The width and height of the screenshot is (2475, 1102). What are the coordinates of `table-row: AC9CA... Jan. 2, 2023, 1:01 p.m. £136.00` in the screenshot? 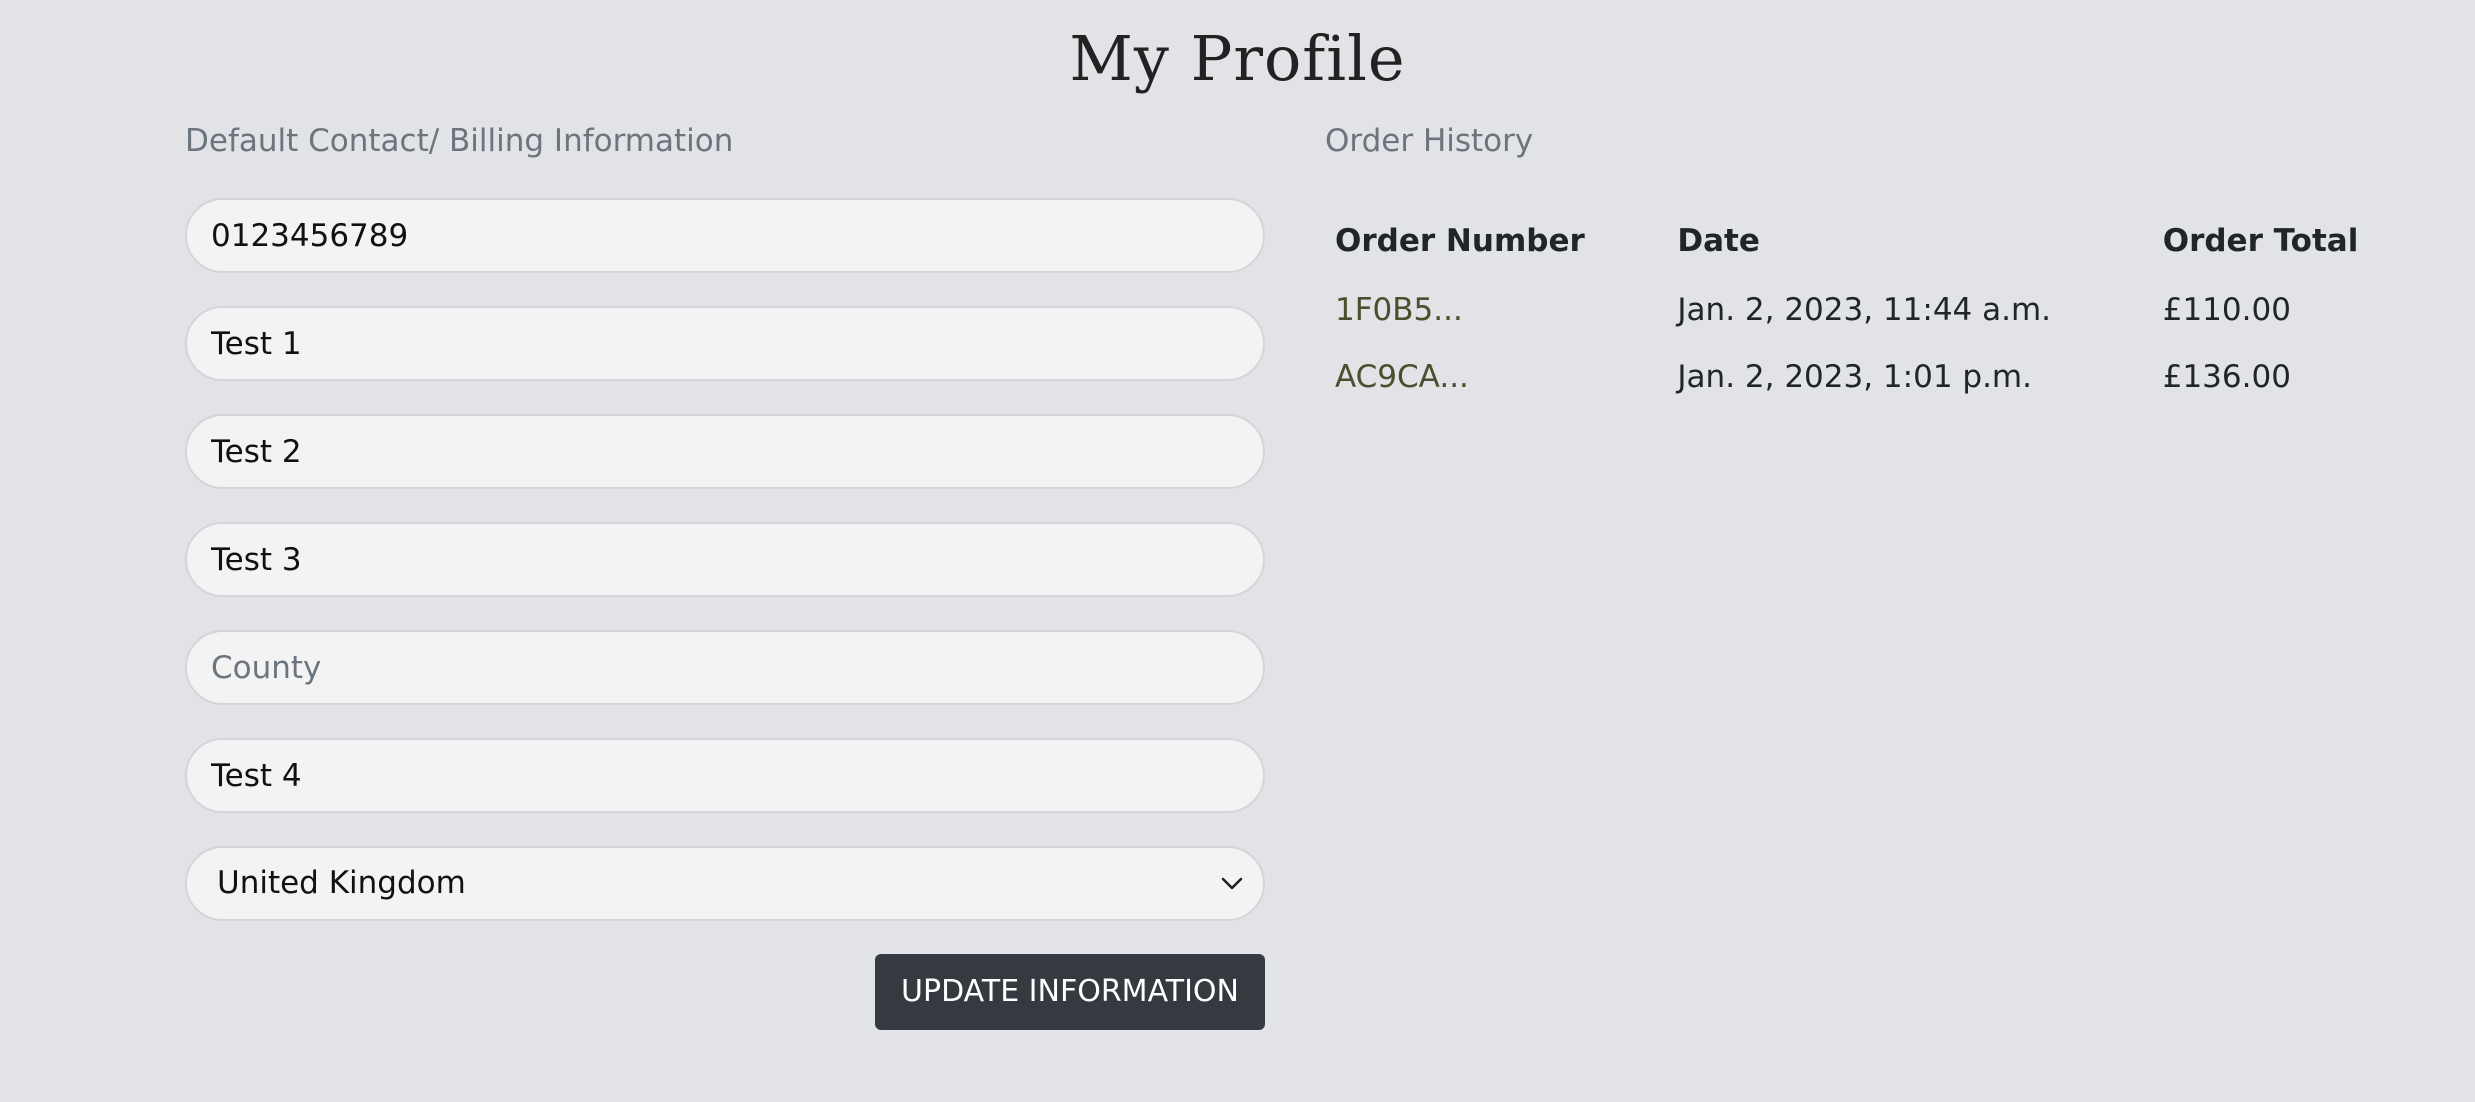 It's located at (1880, 376).